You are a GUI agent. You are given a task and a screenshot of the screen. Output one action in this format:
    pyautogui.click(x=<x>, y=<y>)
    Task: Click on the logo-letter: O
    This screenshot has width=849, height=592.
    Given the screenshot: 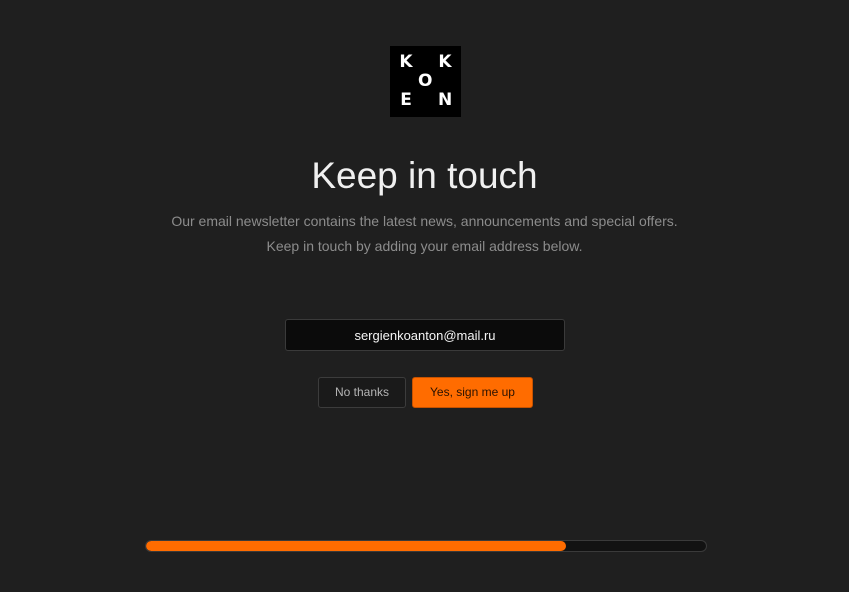 What is the action you would take?
    pyautogui.click(x=425, y=81)
    